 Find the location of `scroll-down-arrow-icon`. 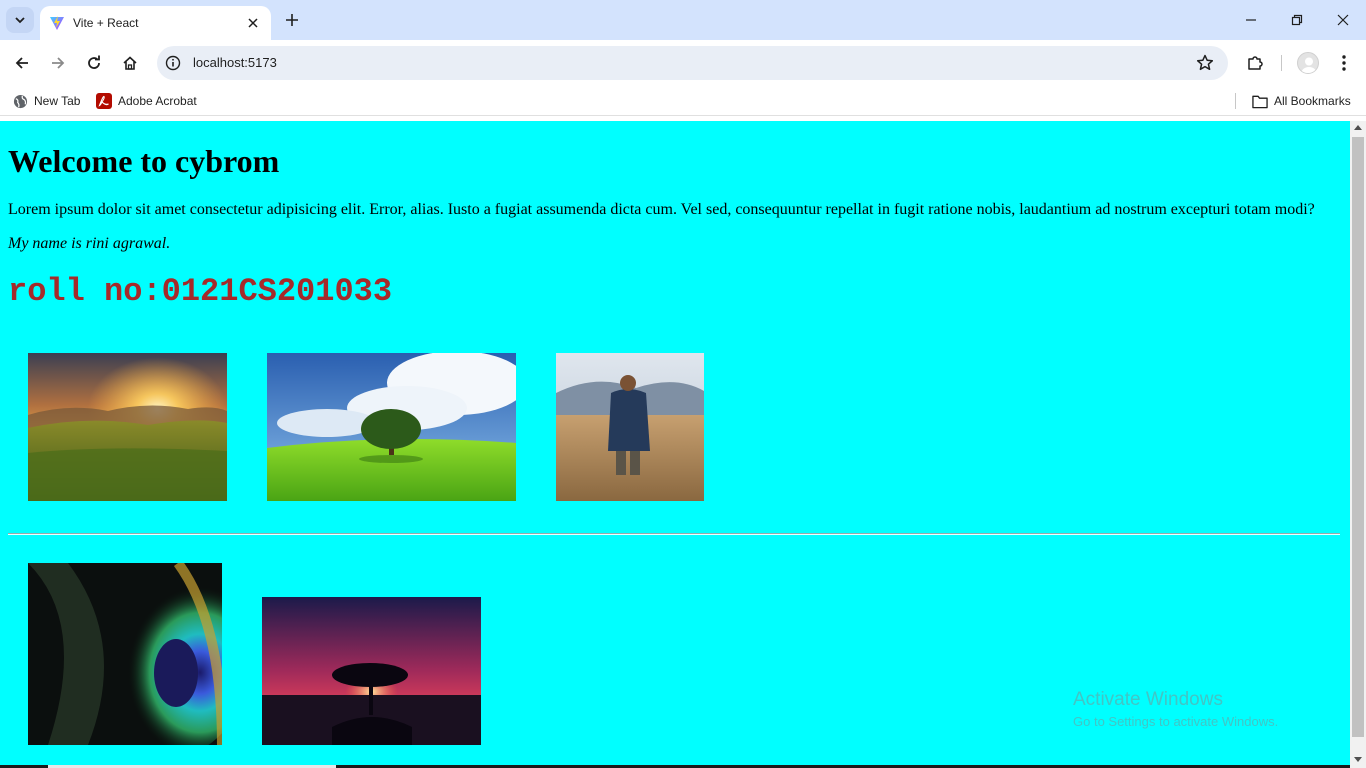

scroll-down-arrow-icon is located at coordinates (1358, 759).